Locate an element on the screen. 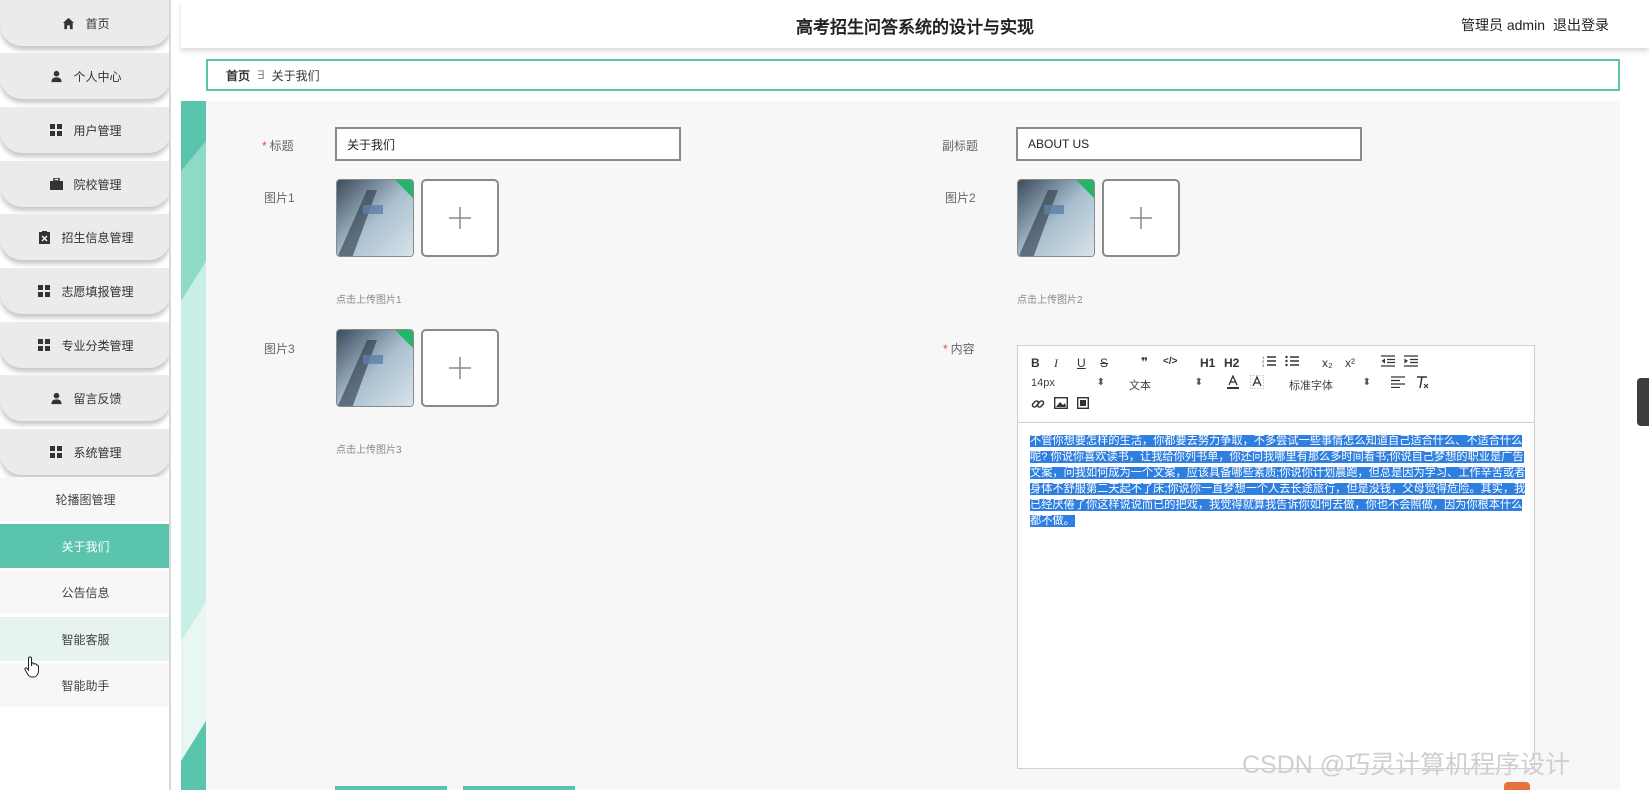  blockquote-button: ❞ is located at coordinates (1144, 362).